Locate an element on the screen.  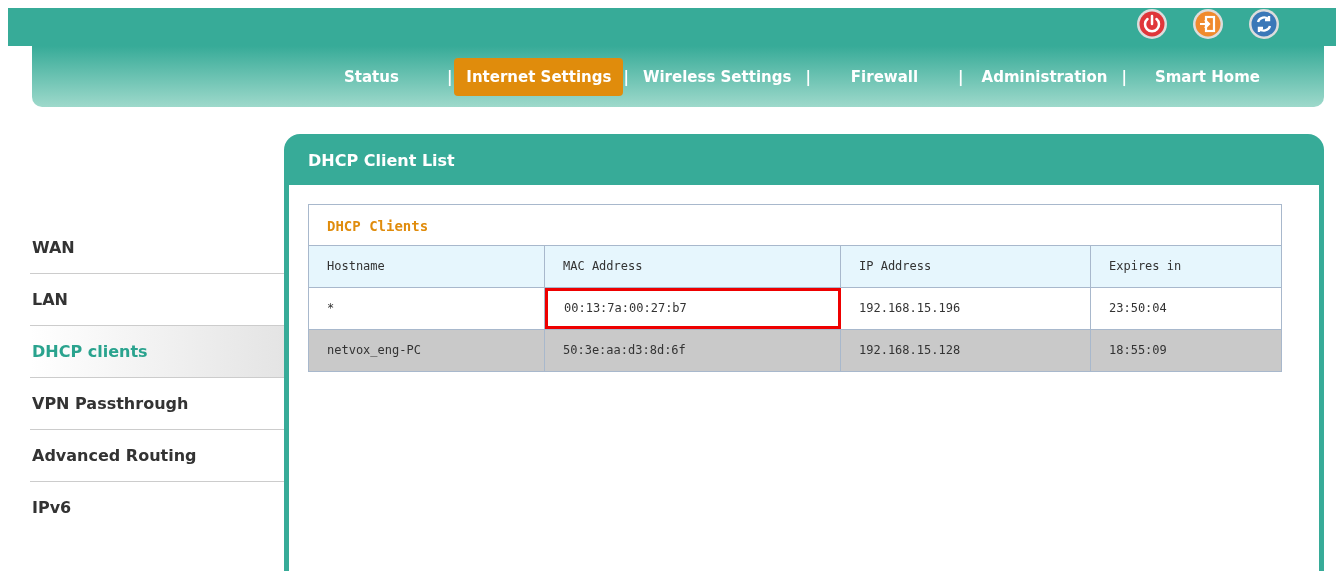
nav-tab: Administration is located at coordinates (1044, 76).